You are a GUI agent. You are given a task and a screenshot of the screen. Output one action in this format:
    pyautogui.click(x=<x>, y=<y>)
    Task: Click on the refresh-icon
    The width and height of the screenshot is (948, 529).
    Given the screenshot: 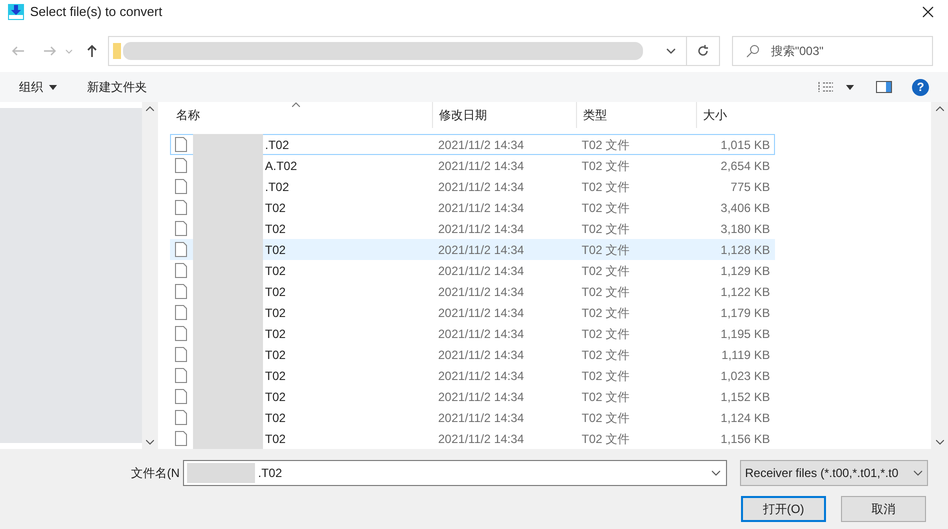 What is the action you would take?
    pyautogui.click(x=703, y=51)
    